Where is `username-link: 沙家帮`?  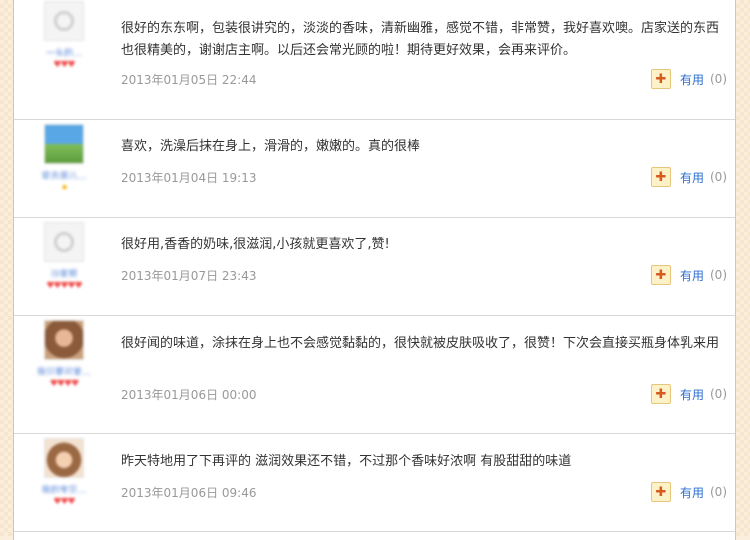 username-link: 沙家帮 is located at coordinates (64, 272).